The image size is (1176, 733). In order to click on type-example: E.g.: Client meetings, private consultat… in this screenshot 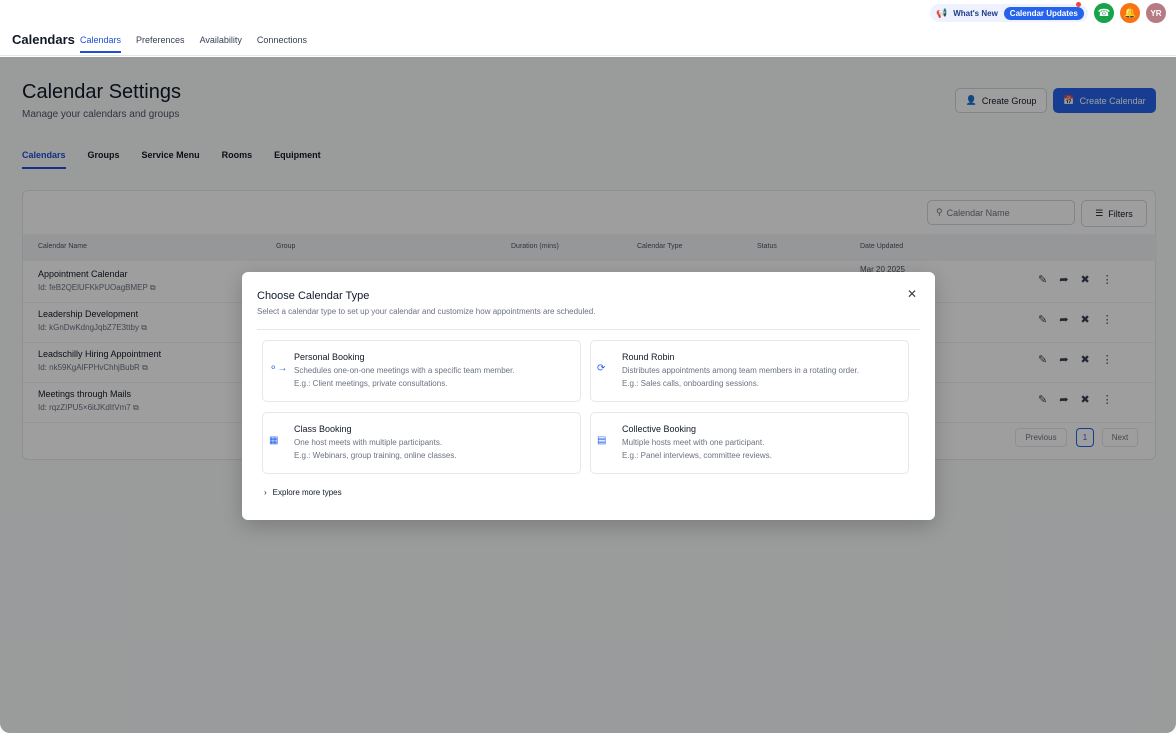, I will do `click(371, 383)`.